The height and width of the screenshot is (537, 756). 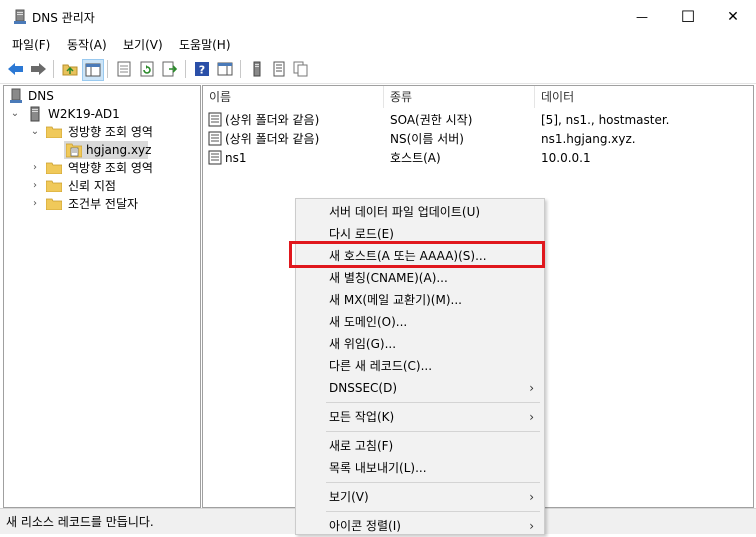 I want to click on zone-icon, so click(x=74, y=150).